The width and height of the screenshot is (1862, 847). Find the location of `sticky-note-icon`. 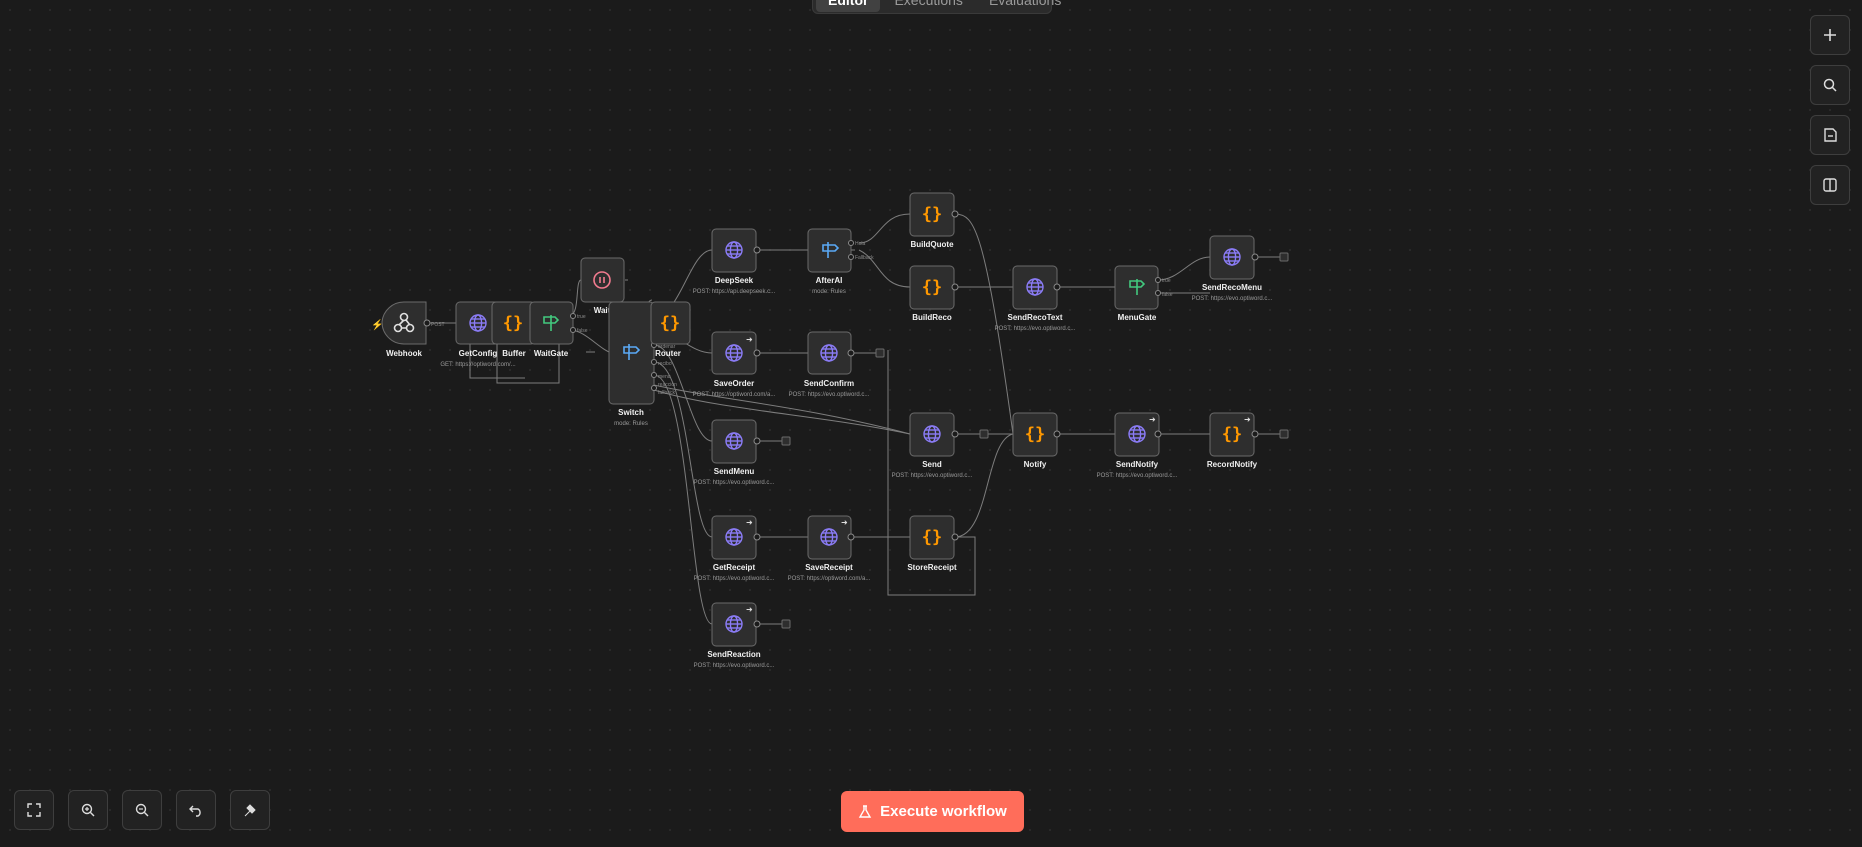

sticky-note-icon is located at coordinates (1830, 135).